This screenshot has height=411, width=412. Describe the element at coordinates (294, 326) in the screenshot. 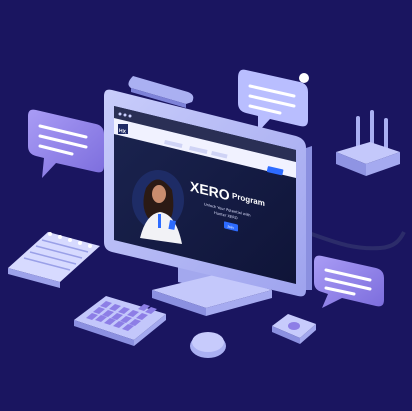

I see `fingerprint-icon` at that location.